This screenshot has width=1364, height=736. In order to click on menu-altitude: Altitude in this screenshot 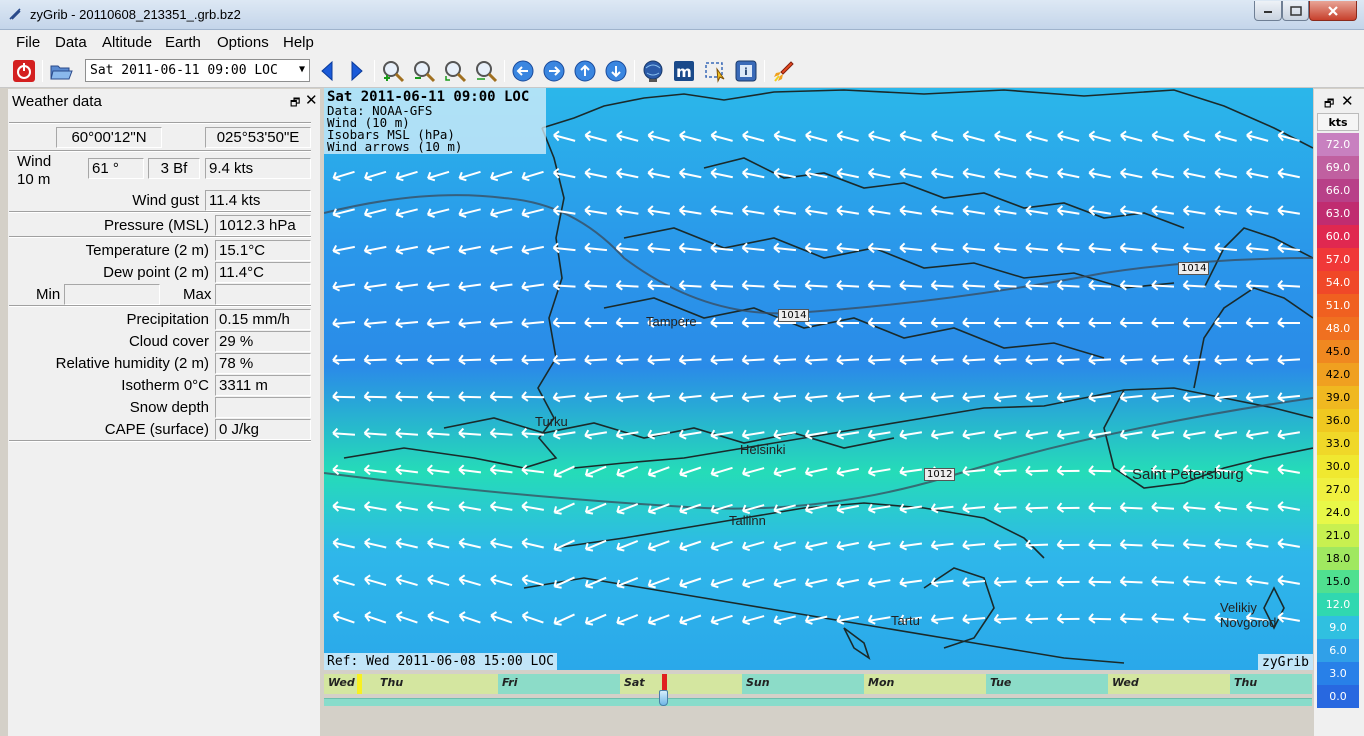, I will do `click(127, 42)`.